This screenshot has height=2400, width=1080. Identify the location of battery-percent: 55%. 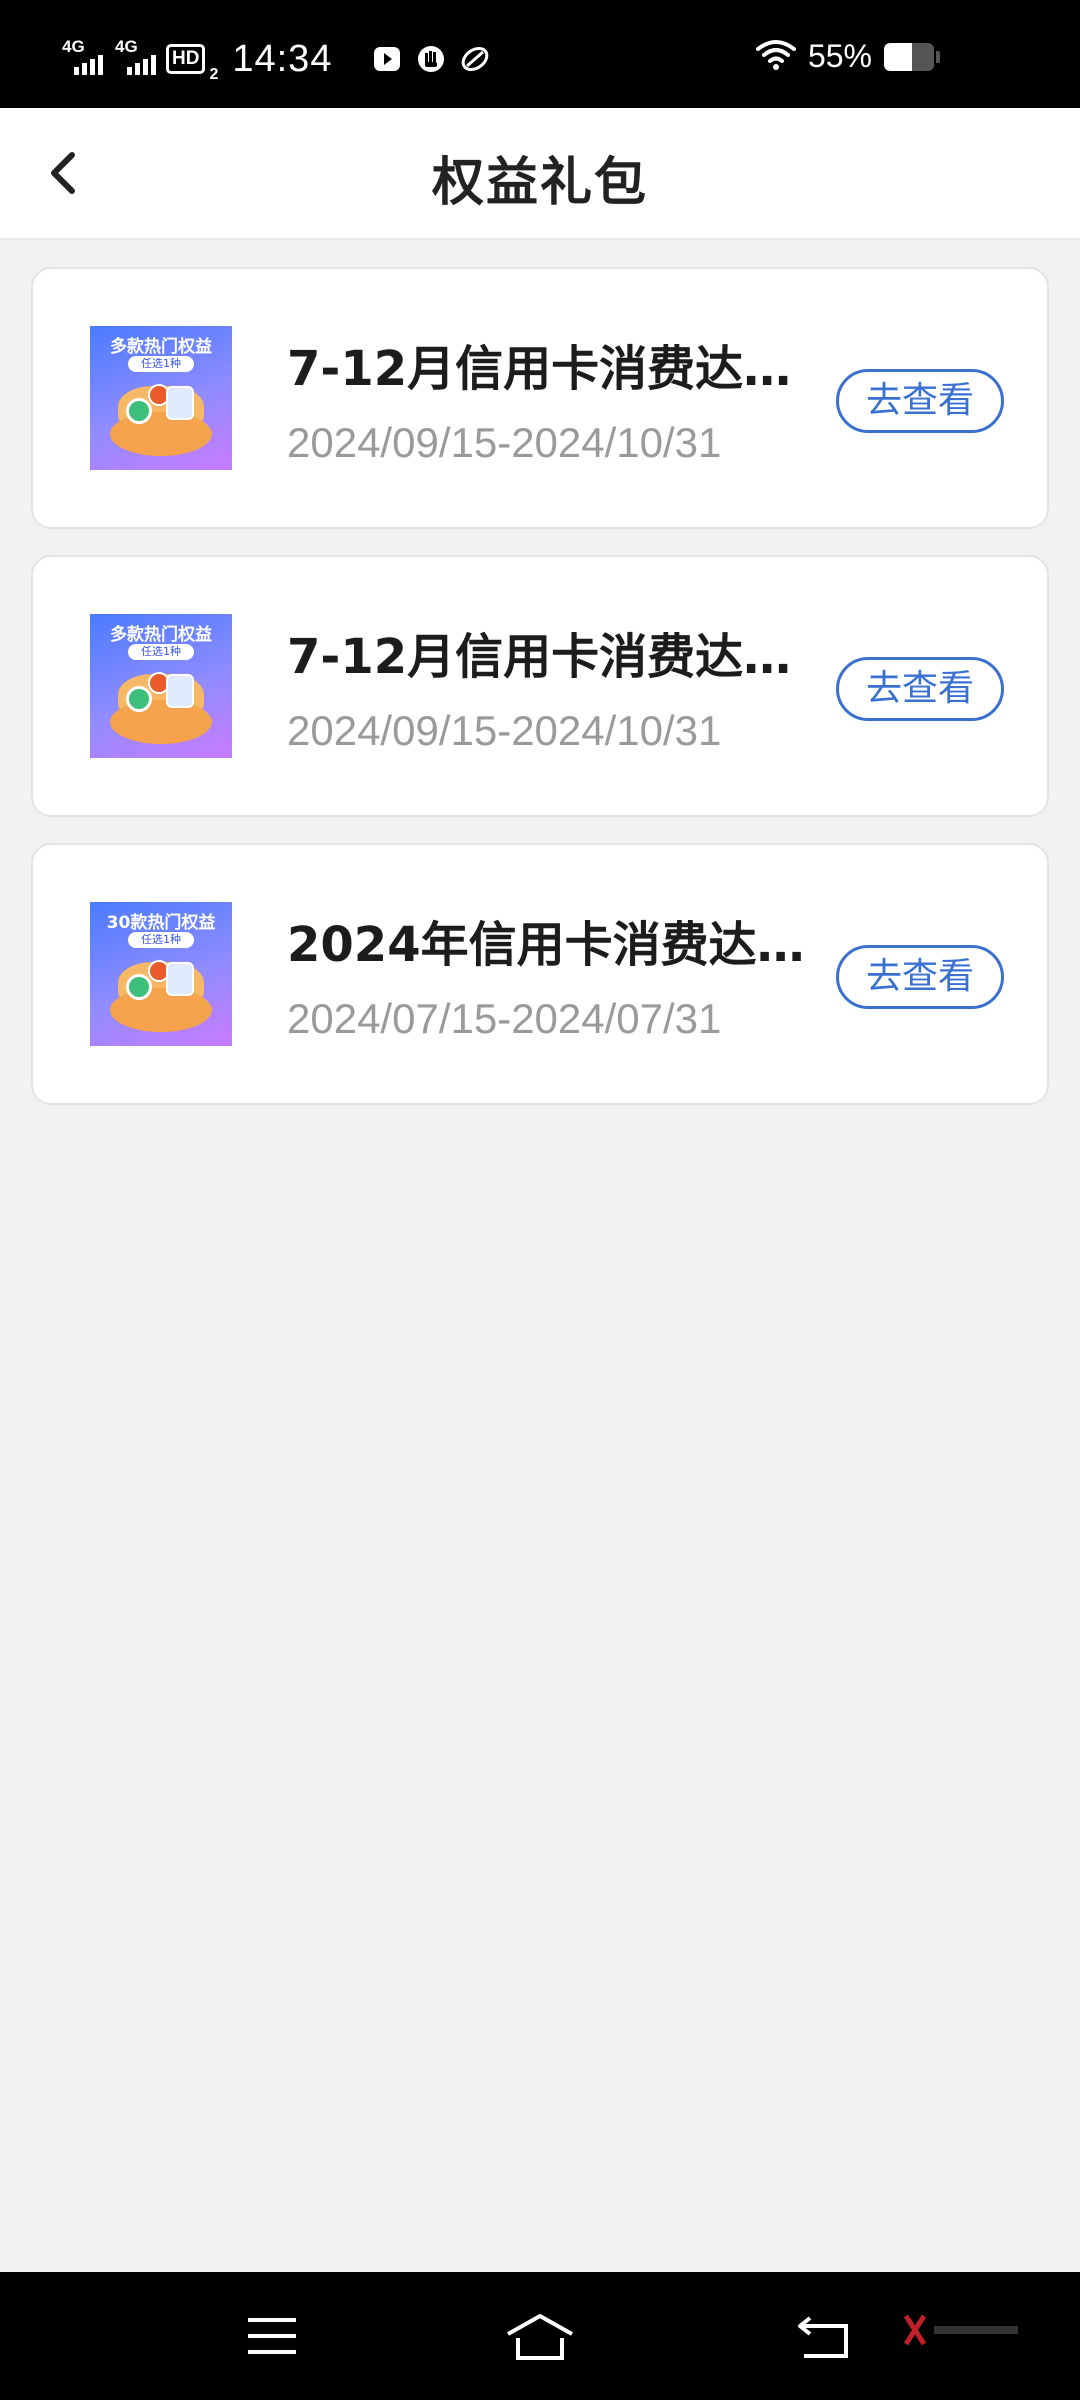
(839, 56).